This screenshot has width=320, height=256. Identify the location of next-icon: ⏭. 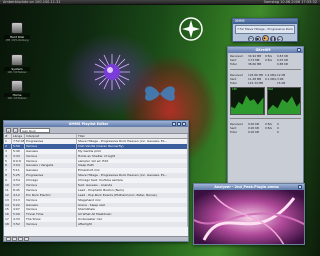
(279, 38).